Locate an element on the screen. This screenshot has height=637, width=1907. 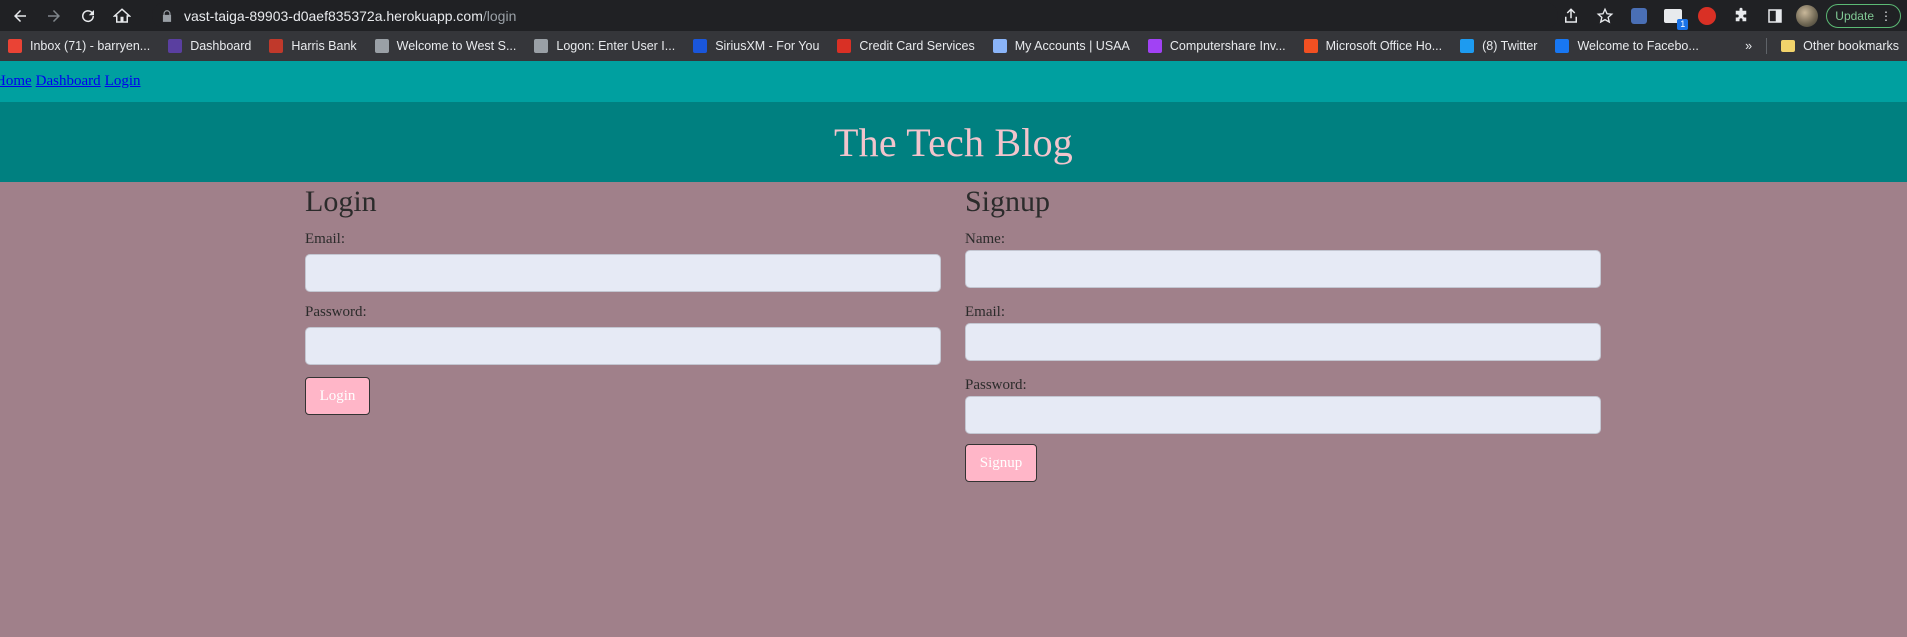
bookmark-label: (8) Twitter is located at coordinates (1510, 46).